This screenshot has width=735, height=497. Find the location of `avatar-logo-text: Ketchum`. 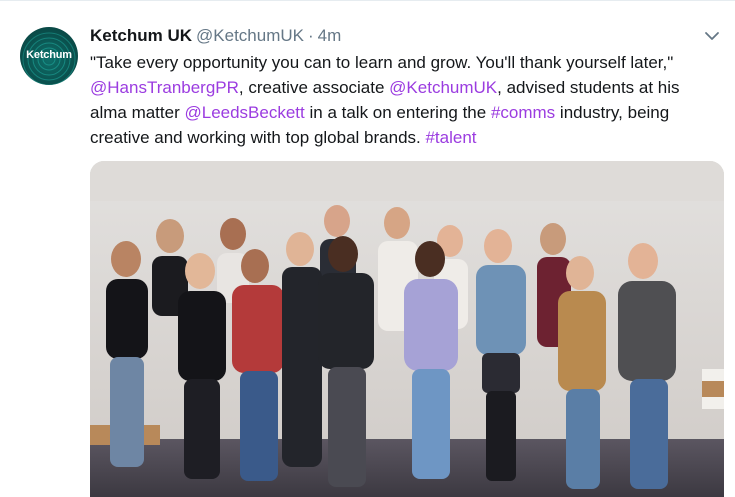

avatar-logo-text: Ketchum is located at coordinates (49, 55).